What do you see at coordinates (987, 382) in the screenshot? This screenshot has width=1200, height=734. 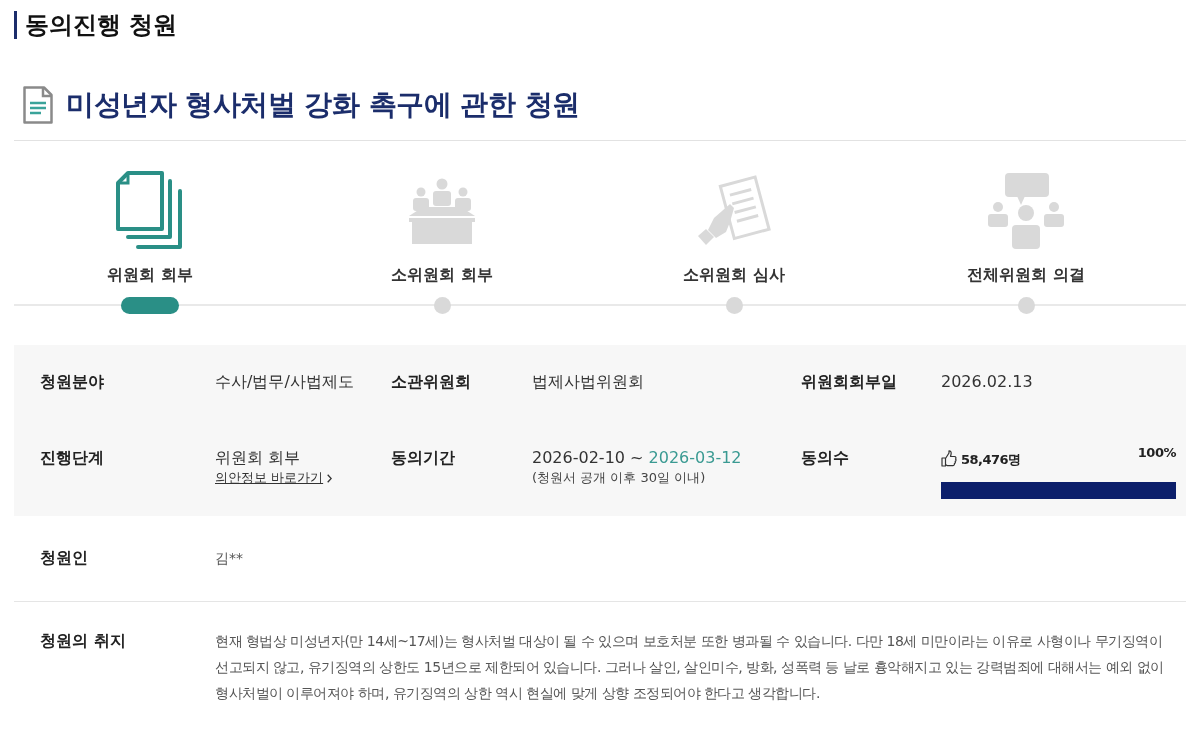 I see `field-value: 2026.02.13` at bounding box center [987, 382].